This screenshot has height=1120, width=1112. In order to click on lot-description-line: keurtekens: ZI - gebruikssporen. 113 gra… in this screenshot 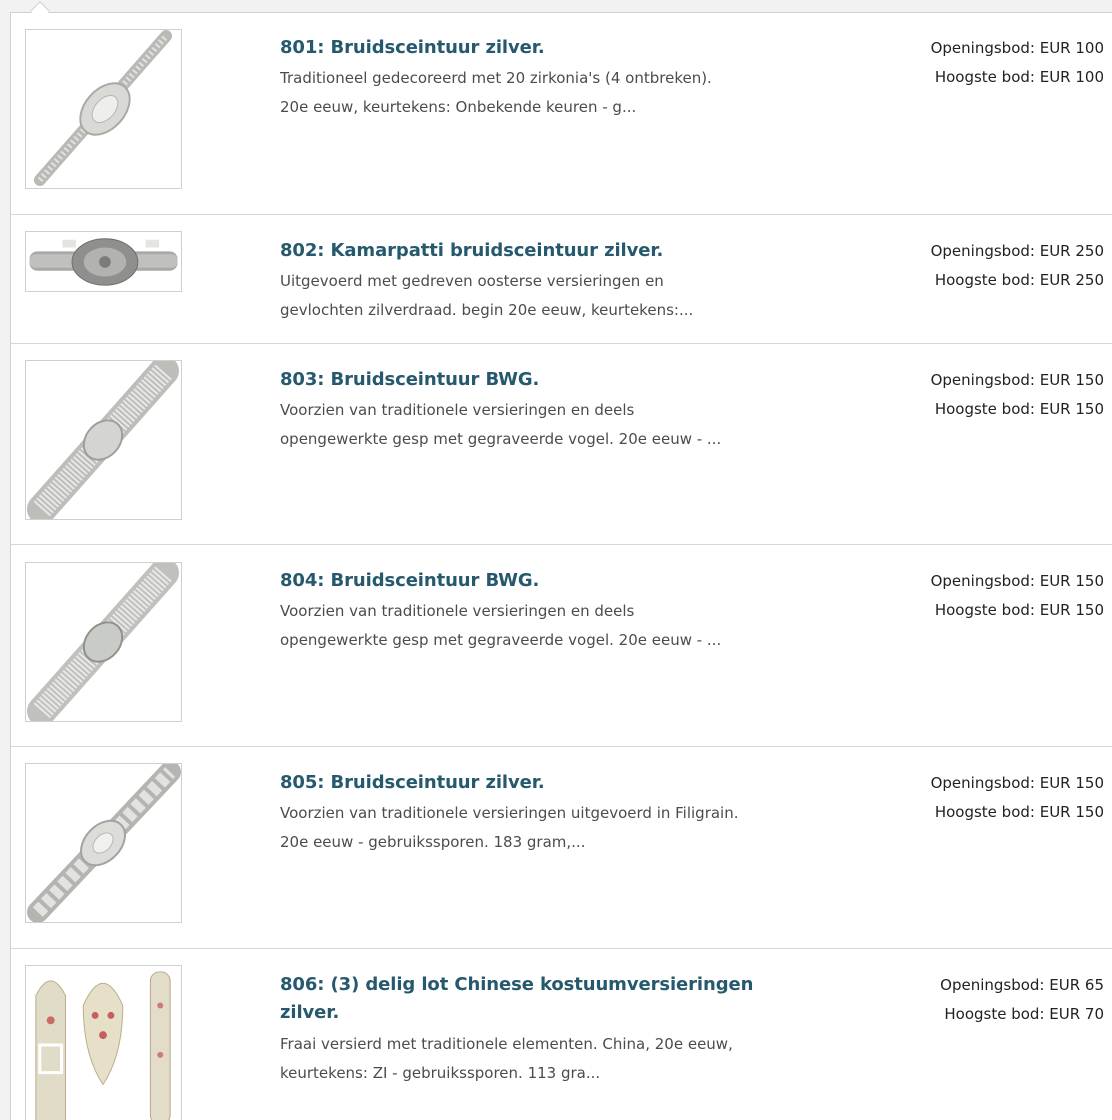, I will do `click(440, 1073)`.